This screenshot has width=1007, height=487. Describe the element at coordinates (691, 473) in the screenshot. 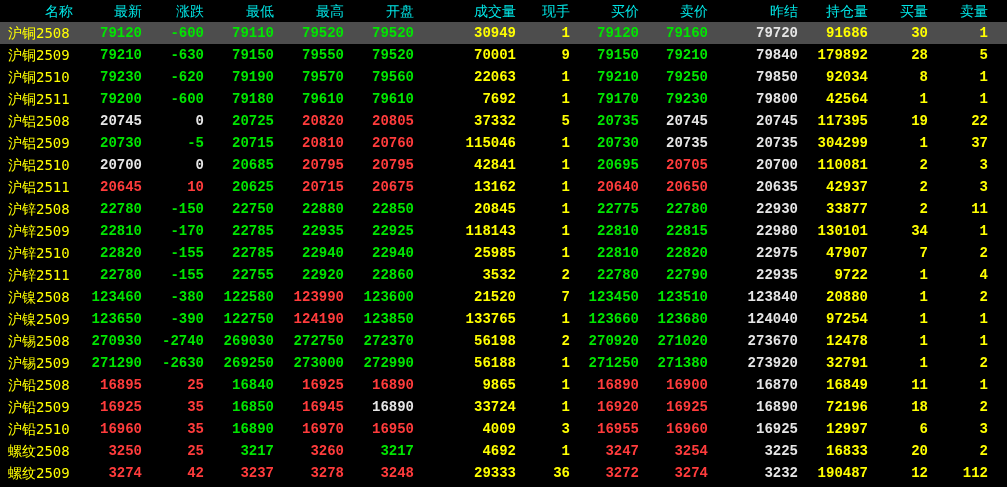

I see `cell-value: 3274` at that location.